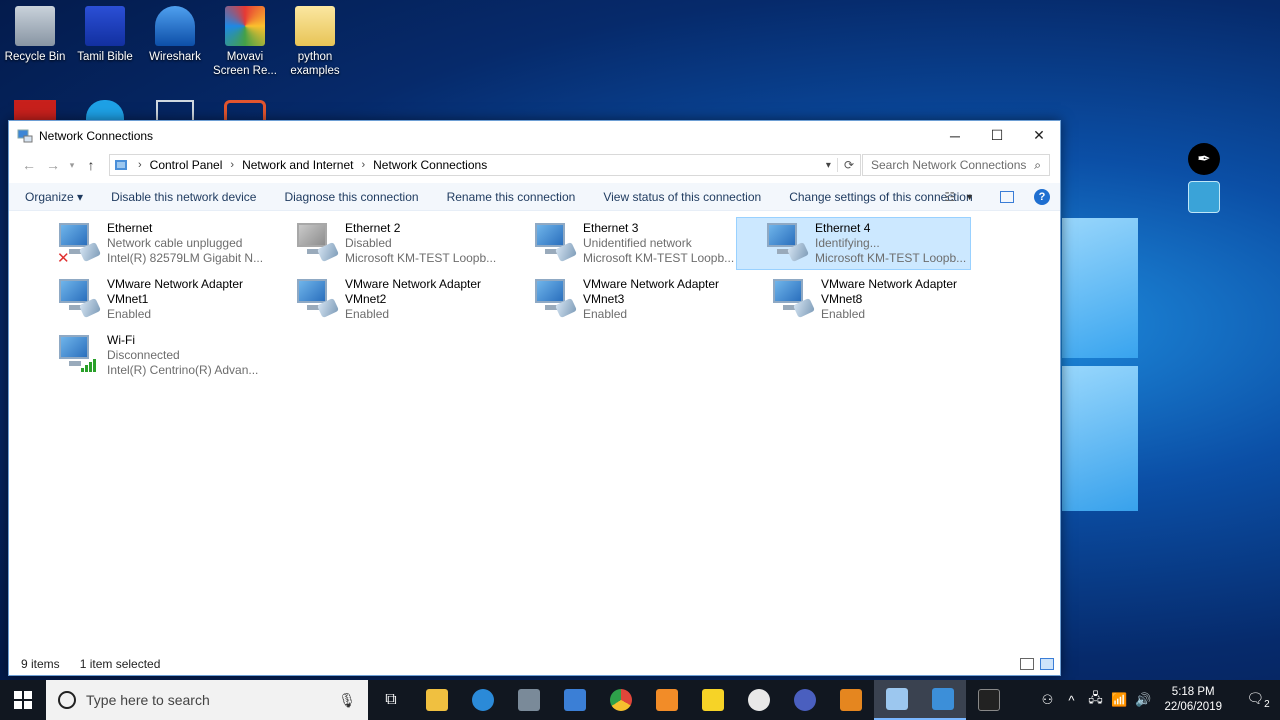 Image resolution: width=1280 pixels, height=720 pixels. What do you see at coordinates (347, 700) in the screenshot?
I see `microphone-icon: 🎙` at bounding box center [347, 700].